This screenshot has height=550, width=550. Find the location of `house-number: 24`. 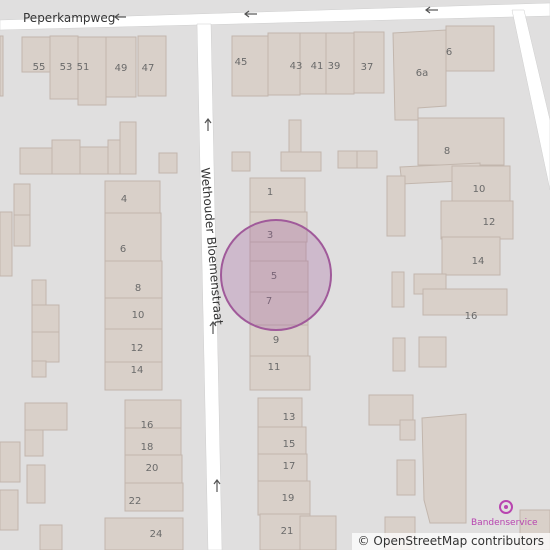

house-number: 24 is located at coordinates (156, 534).